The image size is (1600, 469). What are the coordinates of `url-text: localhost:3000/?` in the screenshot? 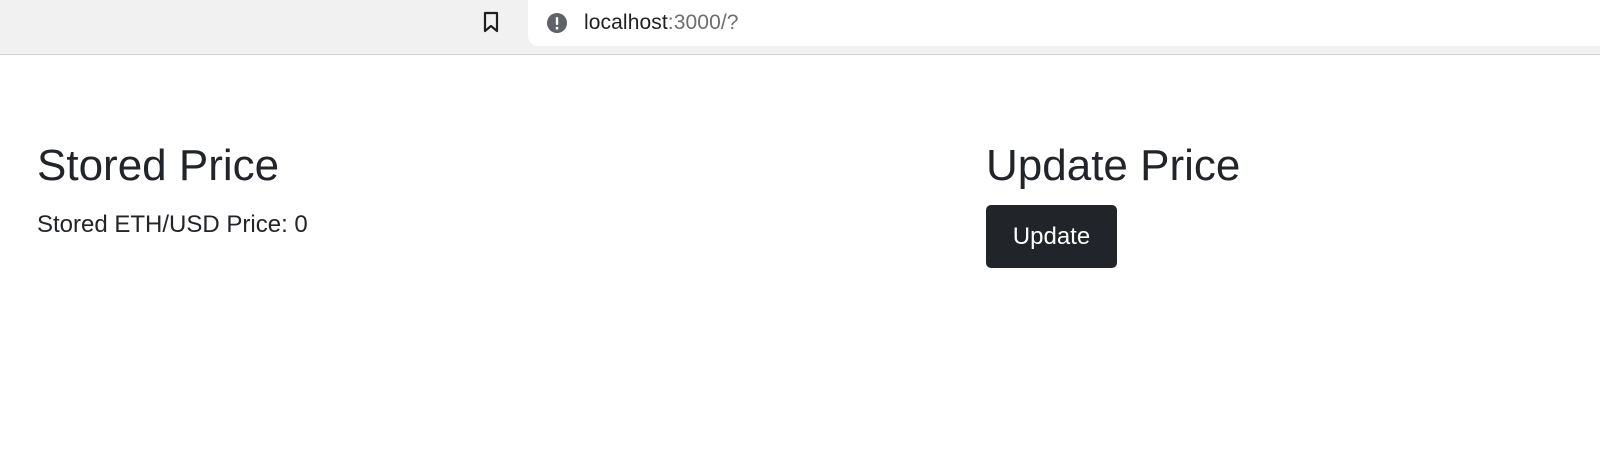 It's located at (661, 23).